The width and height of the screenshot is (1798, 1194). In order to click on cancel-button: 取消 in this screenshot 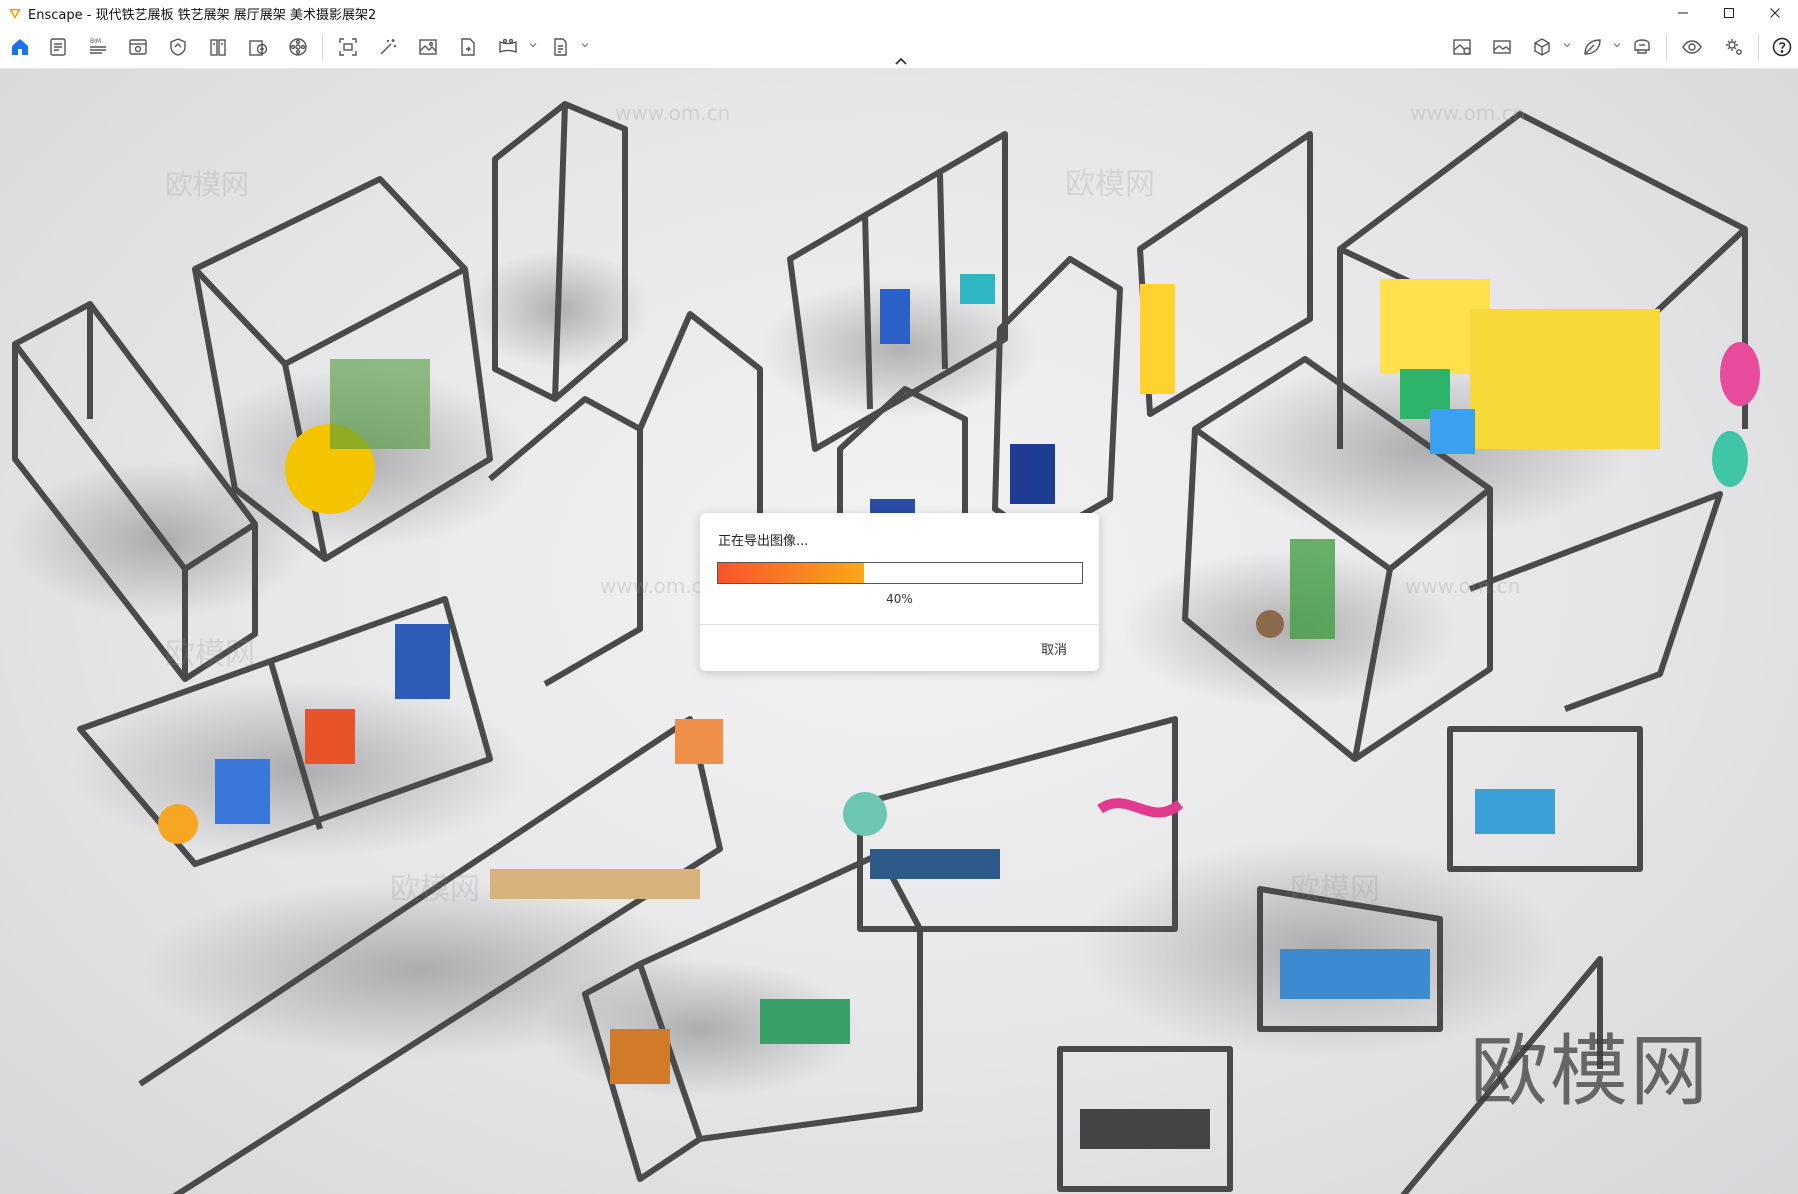, I will do `click(1054, 648)`.